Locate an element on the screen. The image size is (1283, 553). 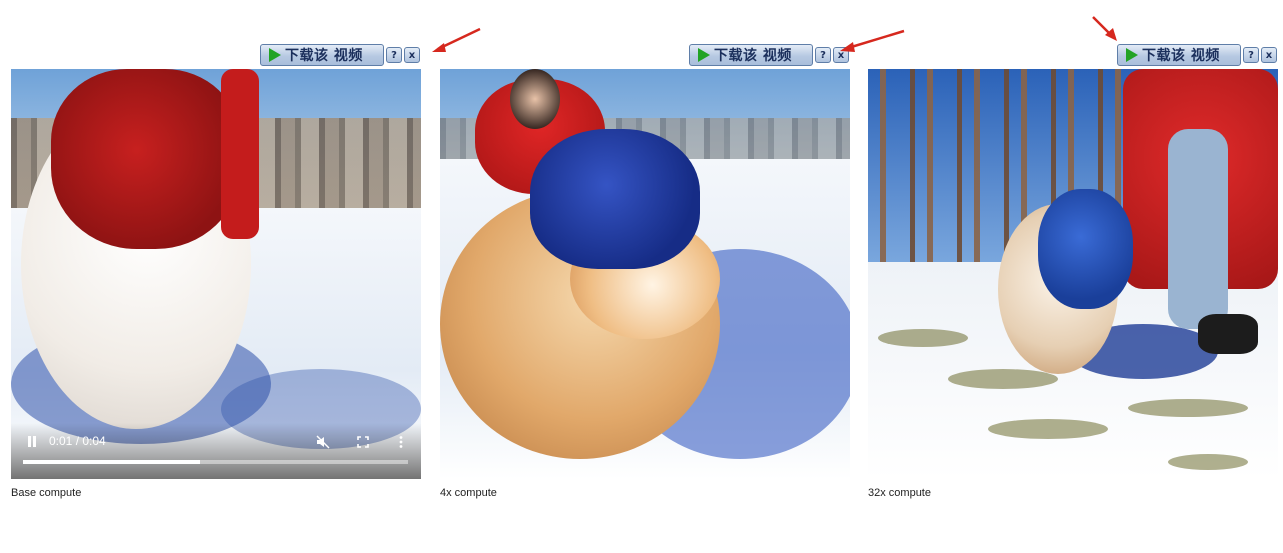
person-jeans is located at coordinates (1198, 229).